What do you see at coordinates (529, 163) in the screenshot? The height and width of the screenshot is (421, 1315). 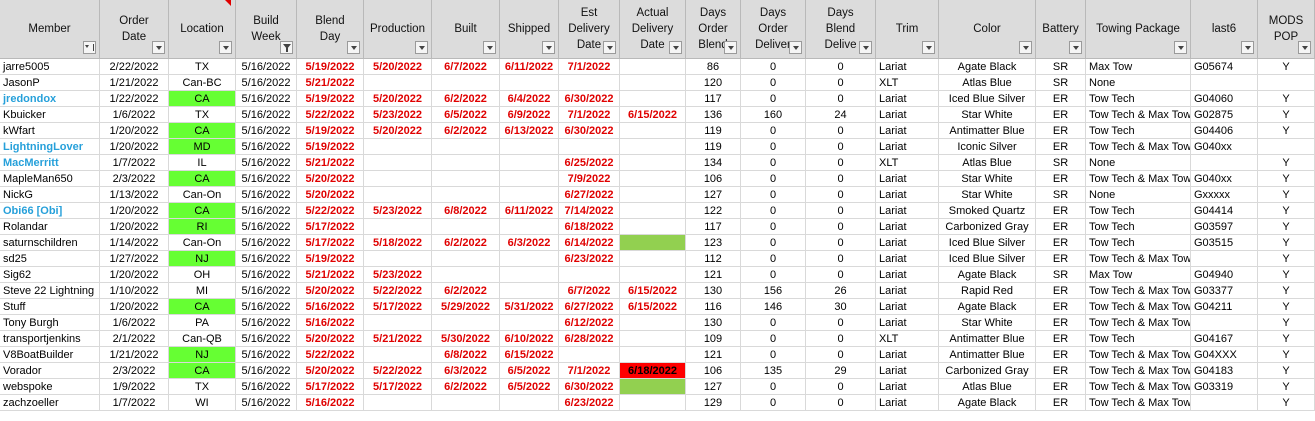 I see `cell-shipped` at bounding box center [529, 163].